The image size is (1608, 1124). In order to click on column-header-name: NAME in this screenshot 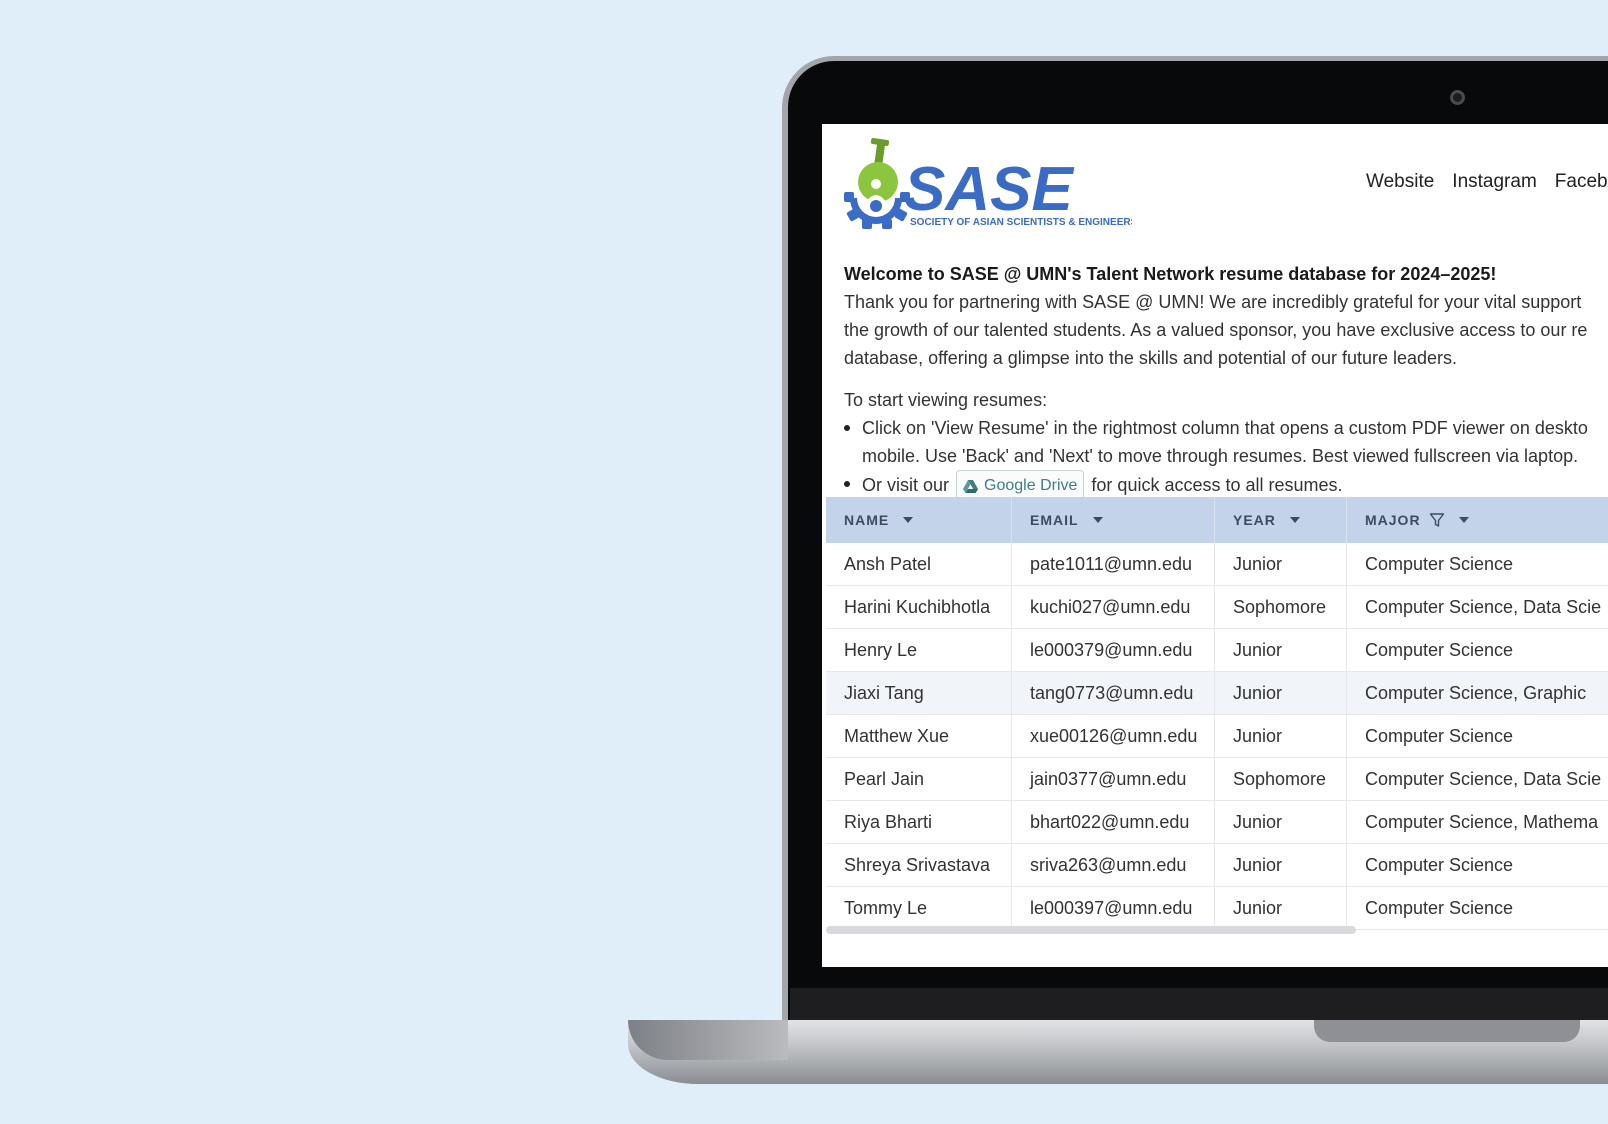, I will do `click(919, 520)`.